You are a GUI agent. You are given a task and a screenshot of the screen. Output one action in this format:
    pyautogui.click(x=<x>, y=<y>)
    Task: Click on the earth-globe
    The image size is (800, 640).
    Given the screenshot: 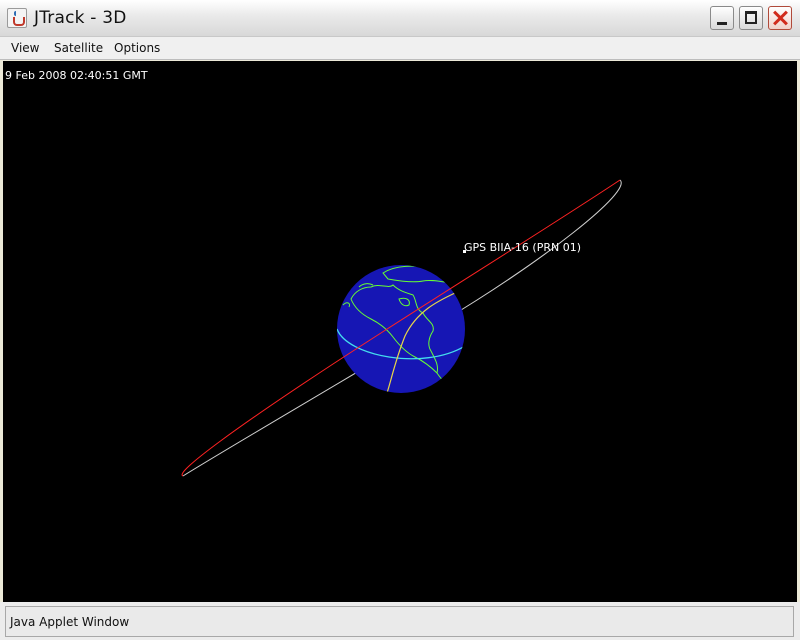 What is the action you would take?
    pyautogui.click(x=401, y=329)
    